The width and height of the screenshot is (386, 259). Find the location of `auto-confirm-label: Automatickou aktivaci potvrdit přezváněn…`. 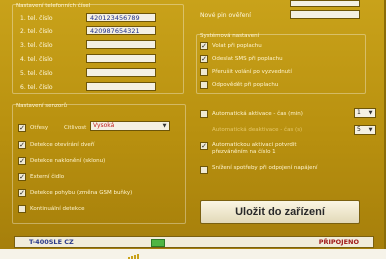

auto-confirm-label: Automatickou aktivaci potvrdit přezváněn… is located at coordinates (254, 148).